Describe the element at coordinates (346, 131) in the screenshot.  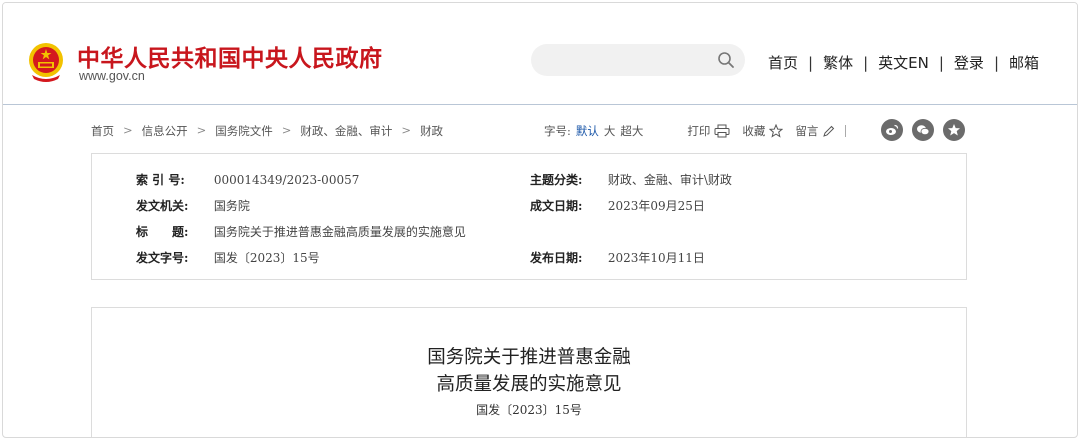
I see `breadcrumb-finance-audit: 财政、金融、审计` at that location.